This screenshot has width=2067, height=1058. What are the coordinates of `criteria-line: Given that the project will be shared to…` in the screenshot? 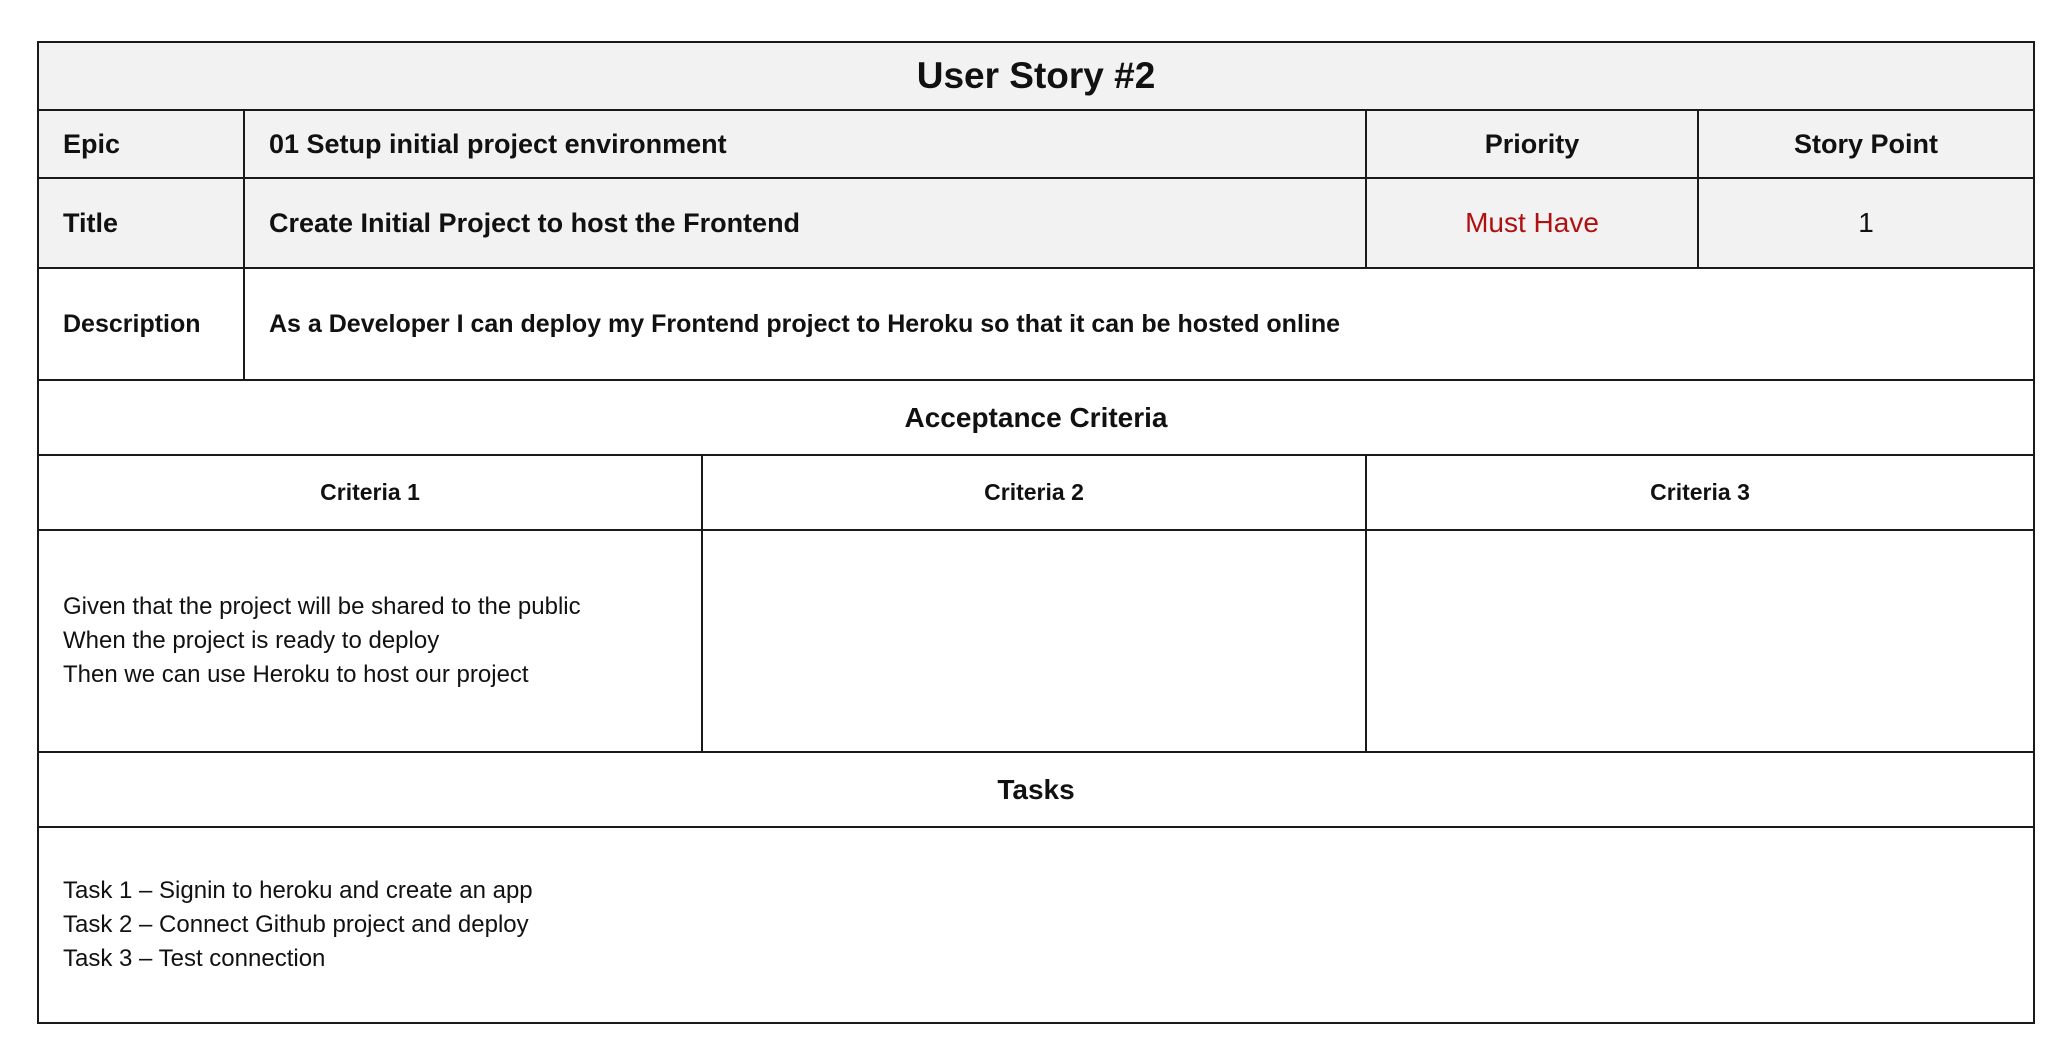 It's located at (322, 606).